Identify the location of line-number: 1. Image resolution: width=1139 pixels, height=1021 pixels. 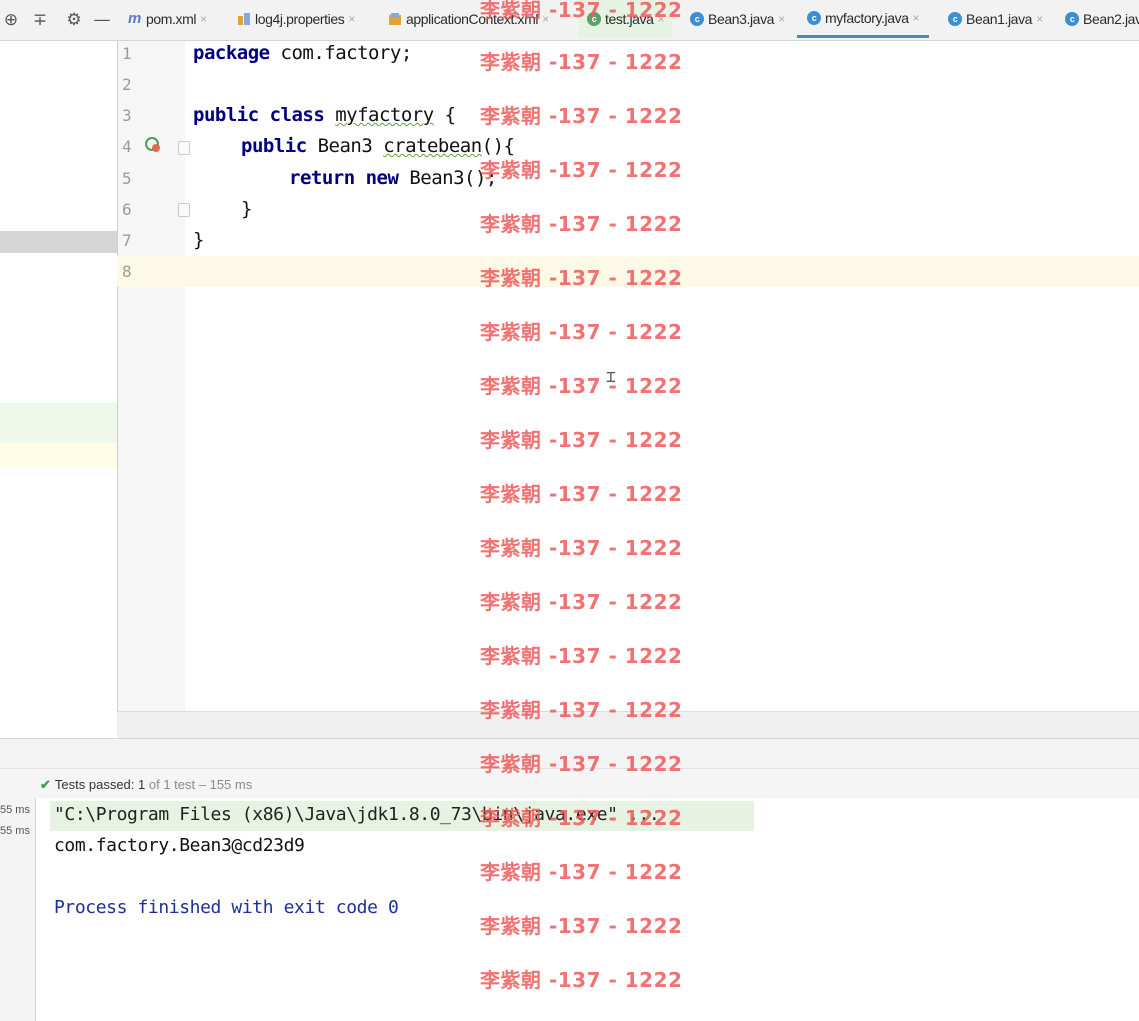
(127, 53).